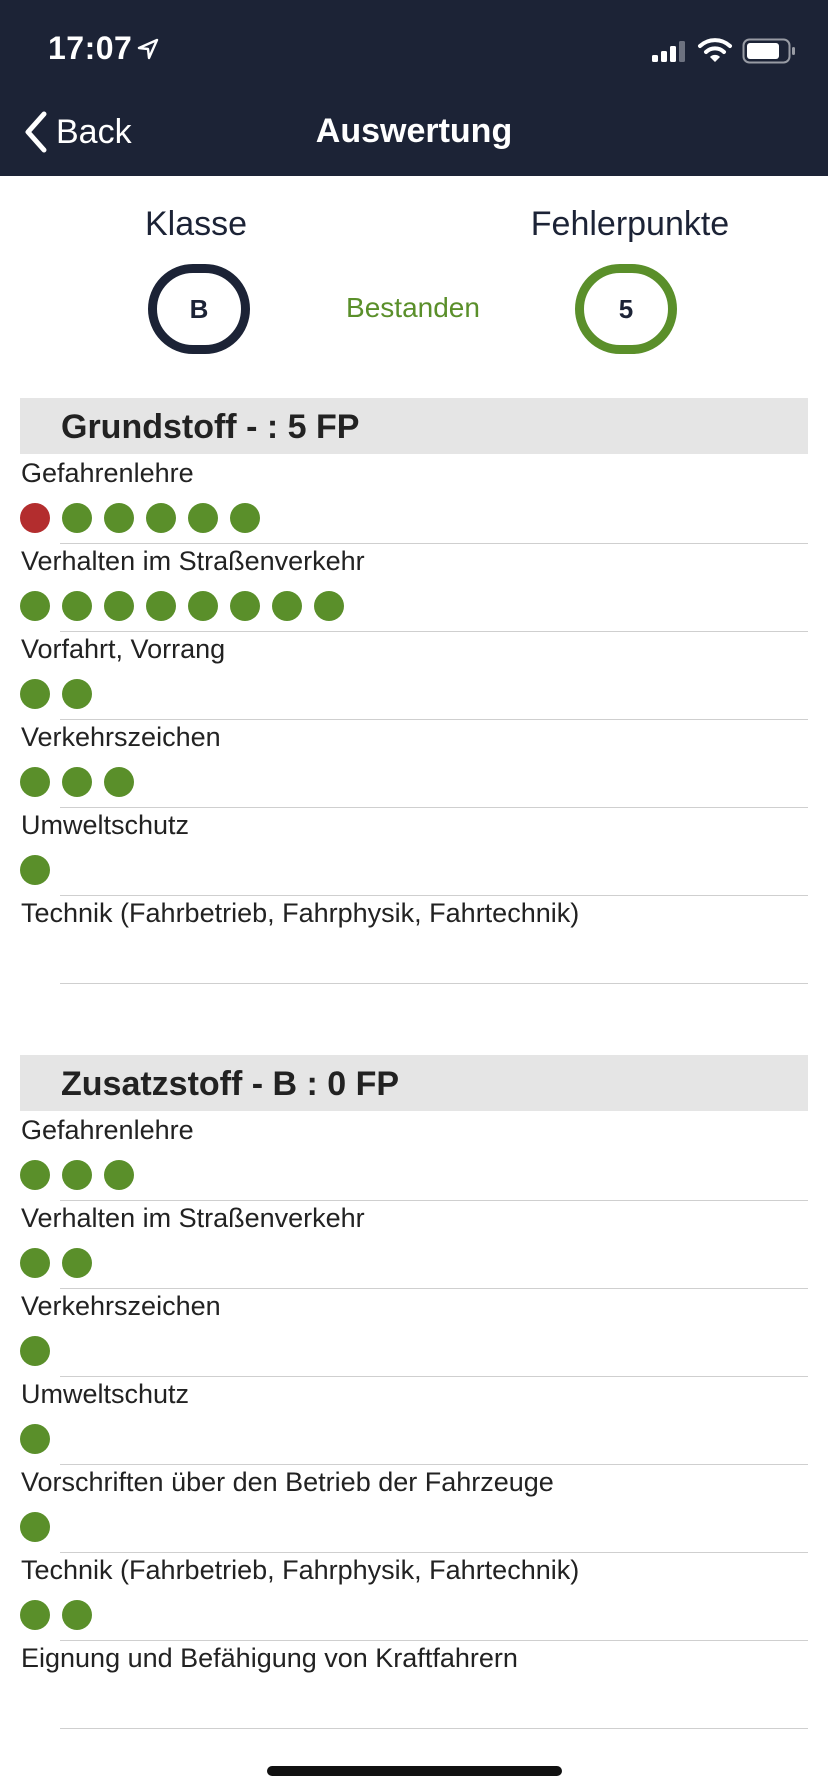  I want to click on battery-icon, so click(768, 51).